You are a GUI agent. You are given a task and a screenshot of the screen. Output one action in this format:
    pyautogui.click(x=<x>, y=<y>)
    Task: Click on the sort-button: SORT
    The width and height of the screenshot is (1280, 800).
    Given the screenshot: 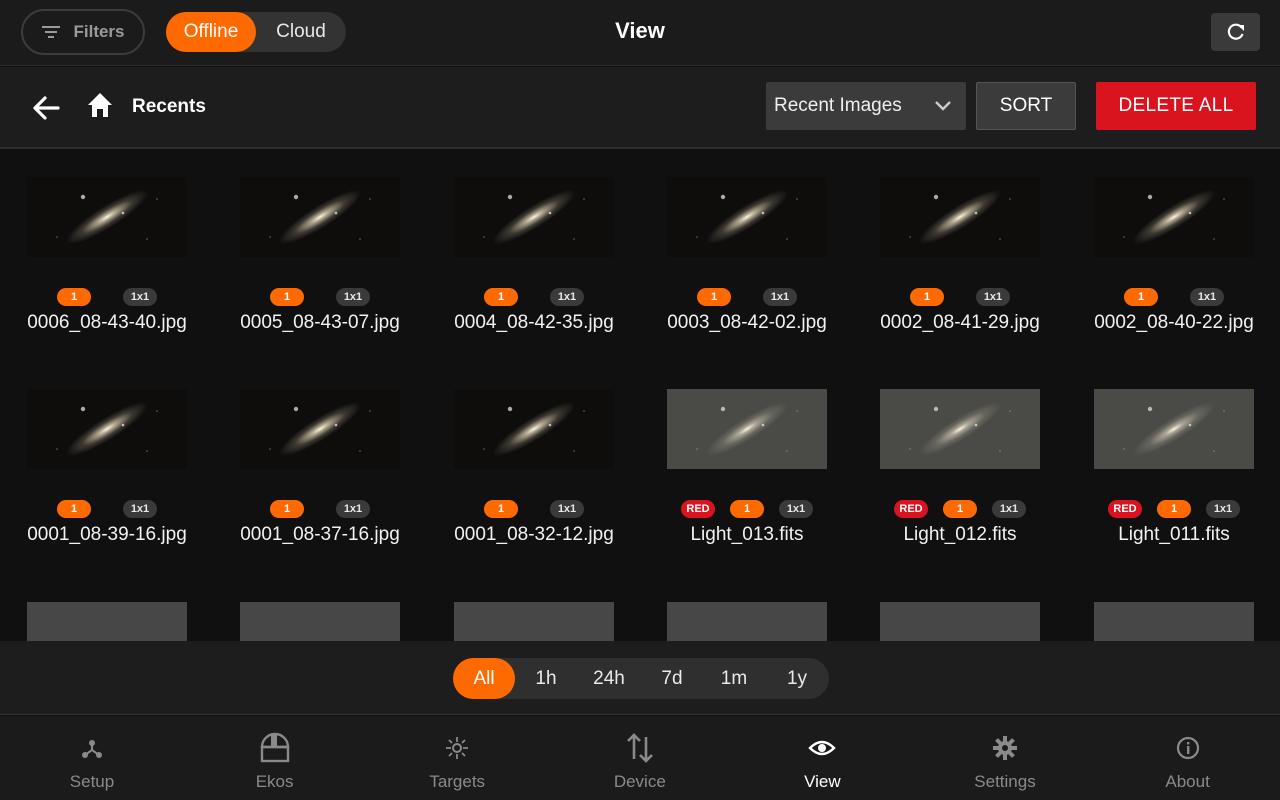 What is the action you would take?
    pyautogui.click(x=1026, y=106)
    